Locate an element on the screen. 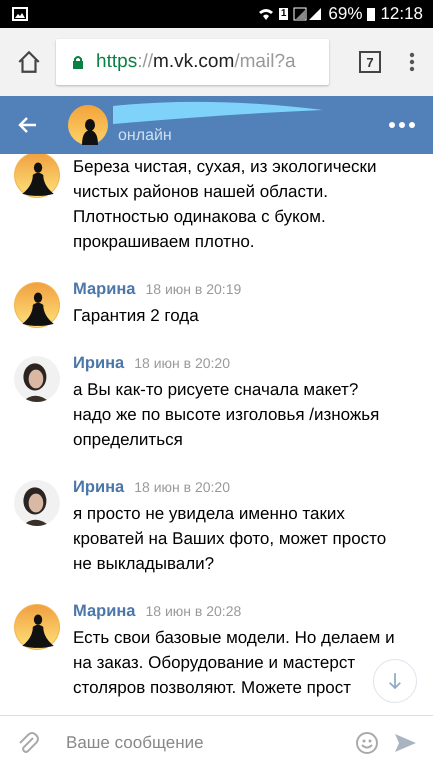 Image resolution: width=433 pixels, height=770 pixels. message-text: Гарантия 2 года is located at coordinates (136, 316).